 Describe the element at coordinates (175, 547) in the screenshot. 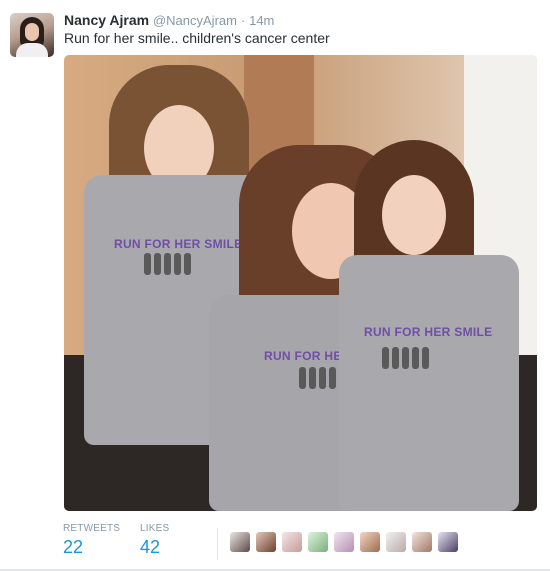

I see `likes-count: 42` at that location.